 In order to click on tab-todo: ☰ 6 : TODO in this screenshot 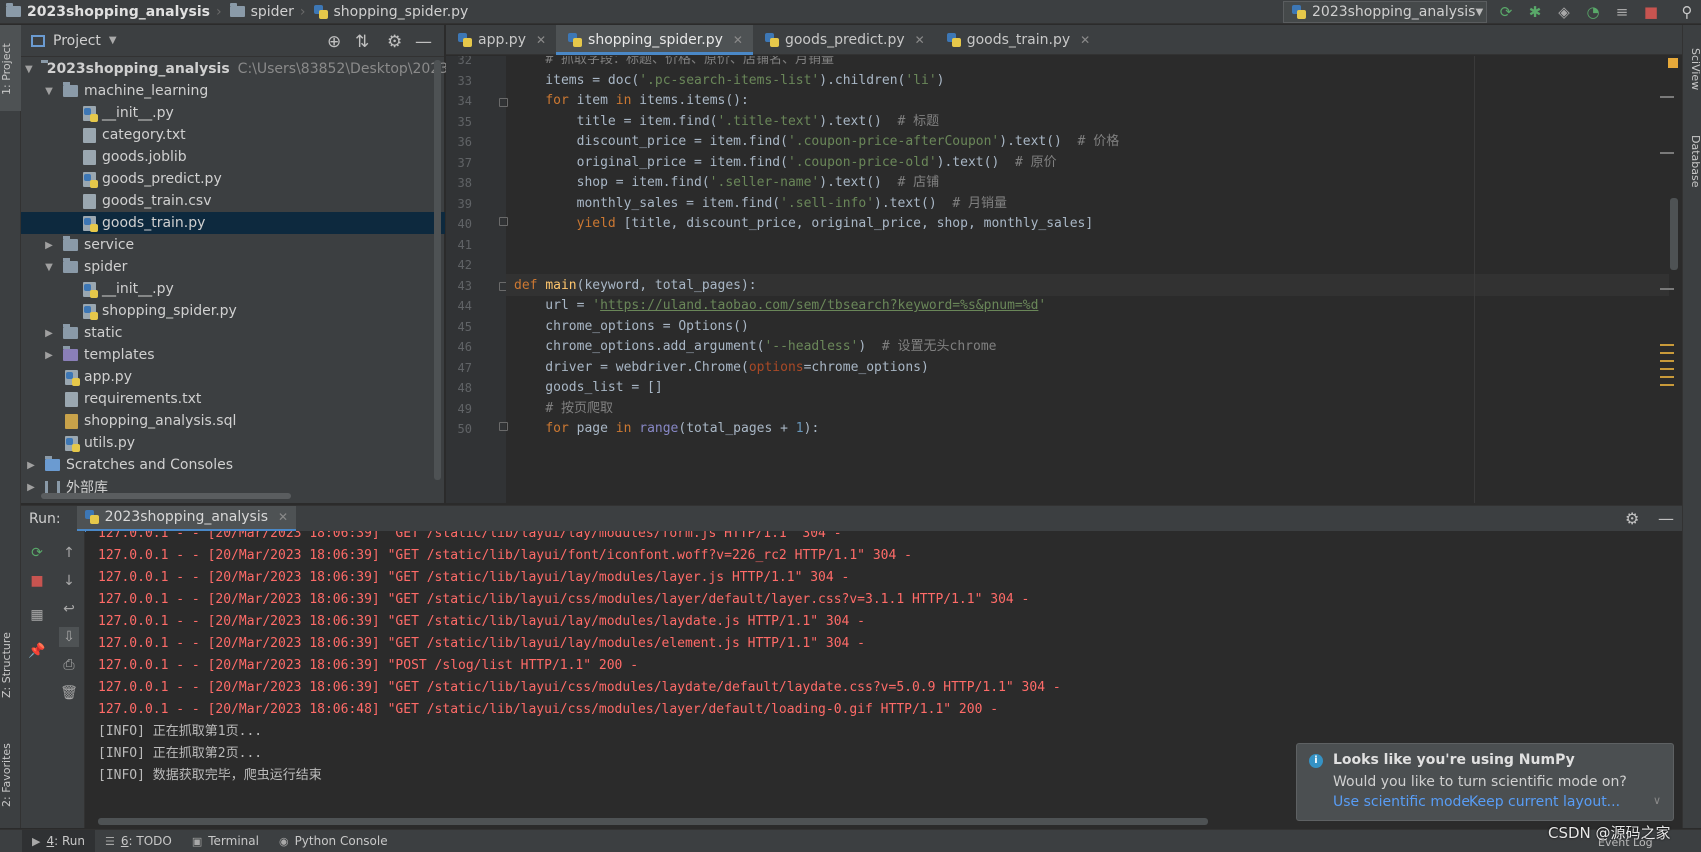, I will do `click(138, 841)`.